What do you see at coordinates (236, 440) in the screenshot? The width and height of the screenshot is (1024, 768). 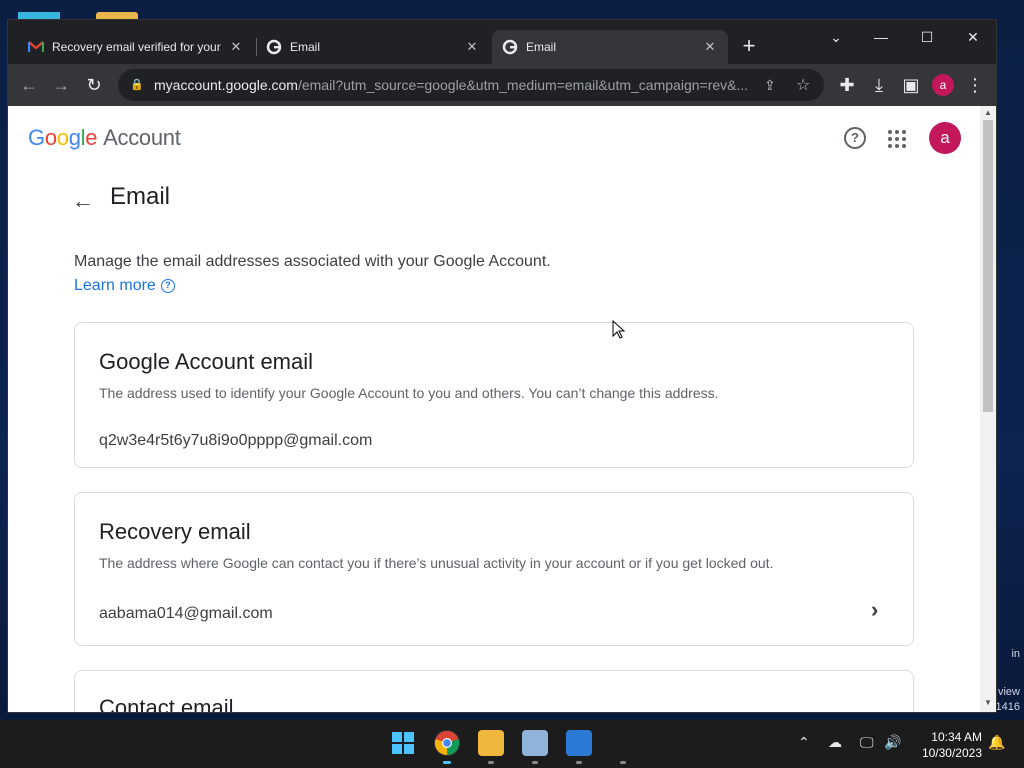 I see `account-email-value: q2w3e4r5t6y7u8i9o0pppp@gmail.com` at bounding box center [236, 440].